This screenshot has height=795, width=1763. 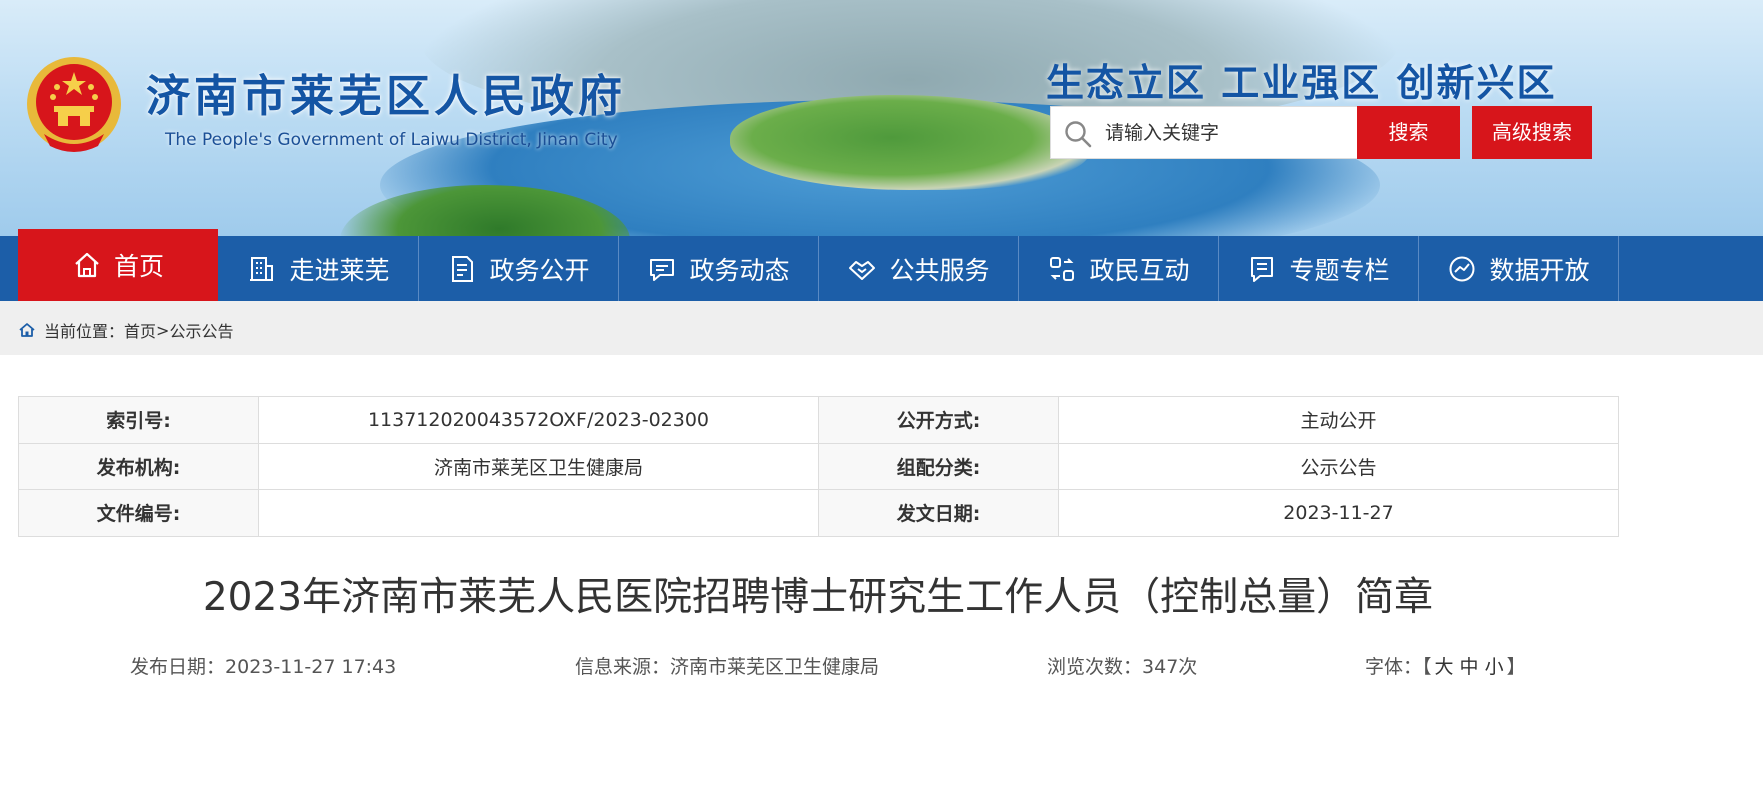 What do you see at coordinates (881, 328) in the screenshot?
I see `breadcrumb-bar: 当前位置： 首页 > 公示公告` at bounding box center [881, 328].